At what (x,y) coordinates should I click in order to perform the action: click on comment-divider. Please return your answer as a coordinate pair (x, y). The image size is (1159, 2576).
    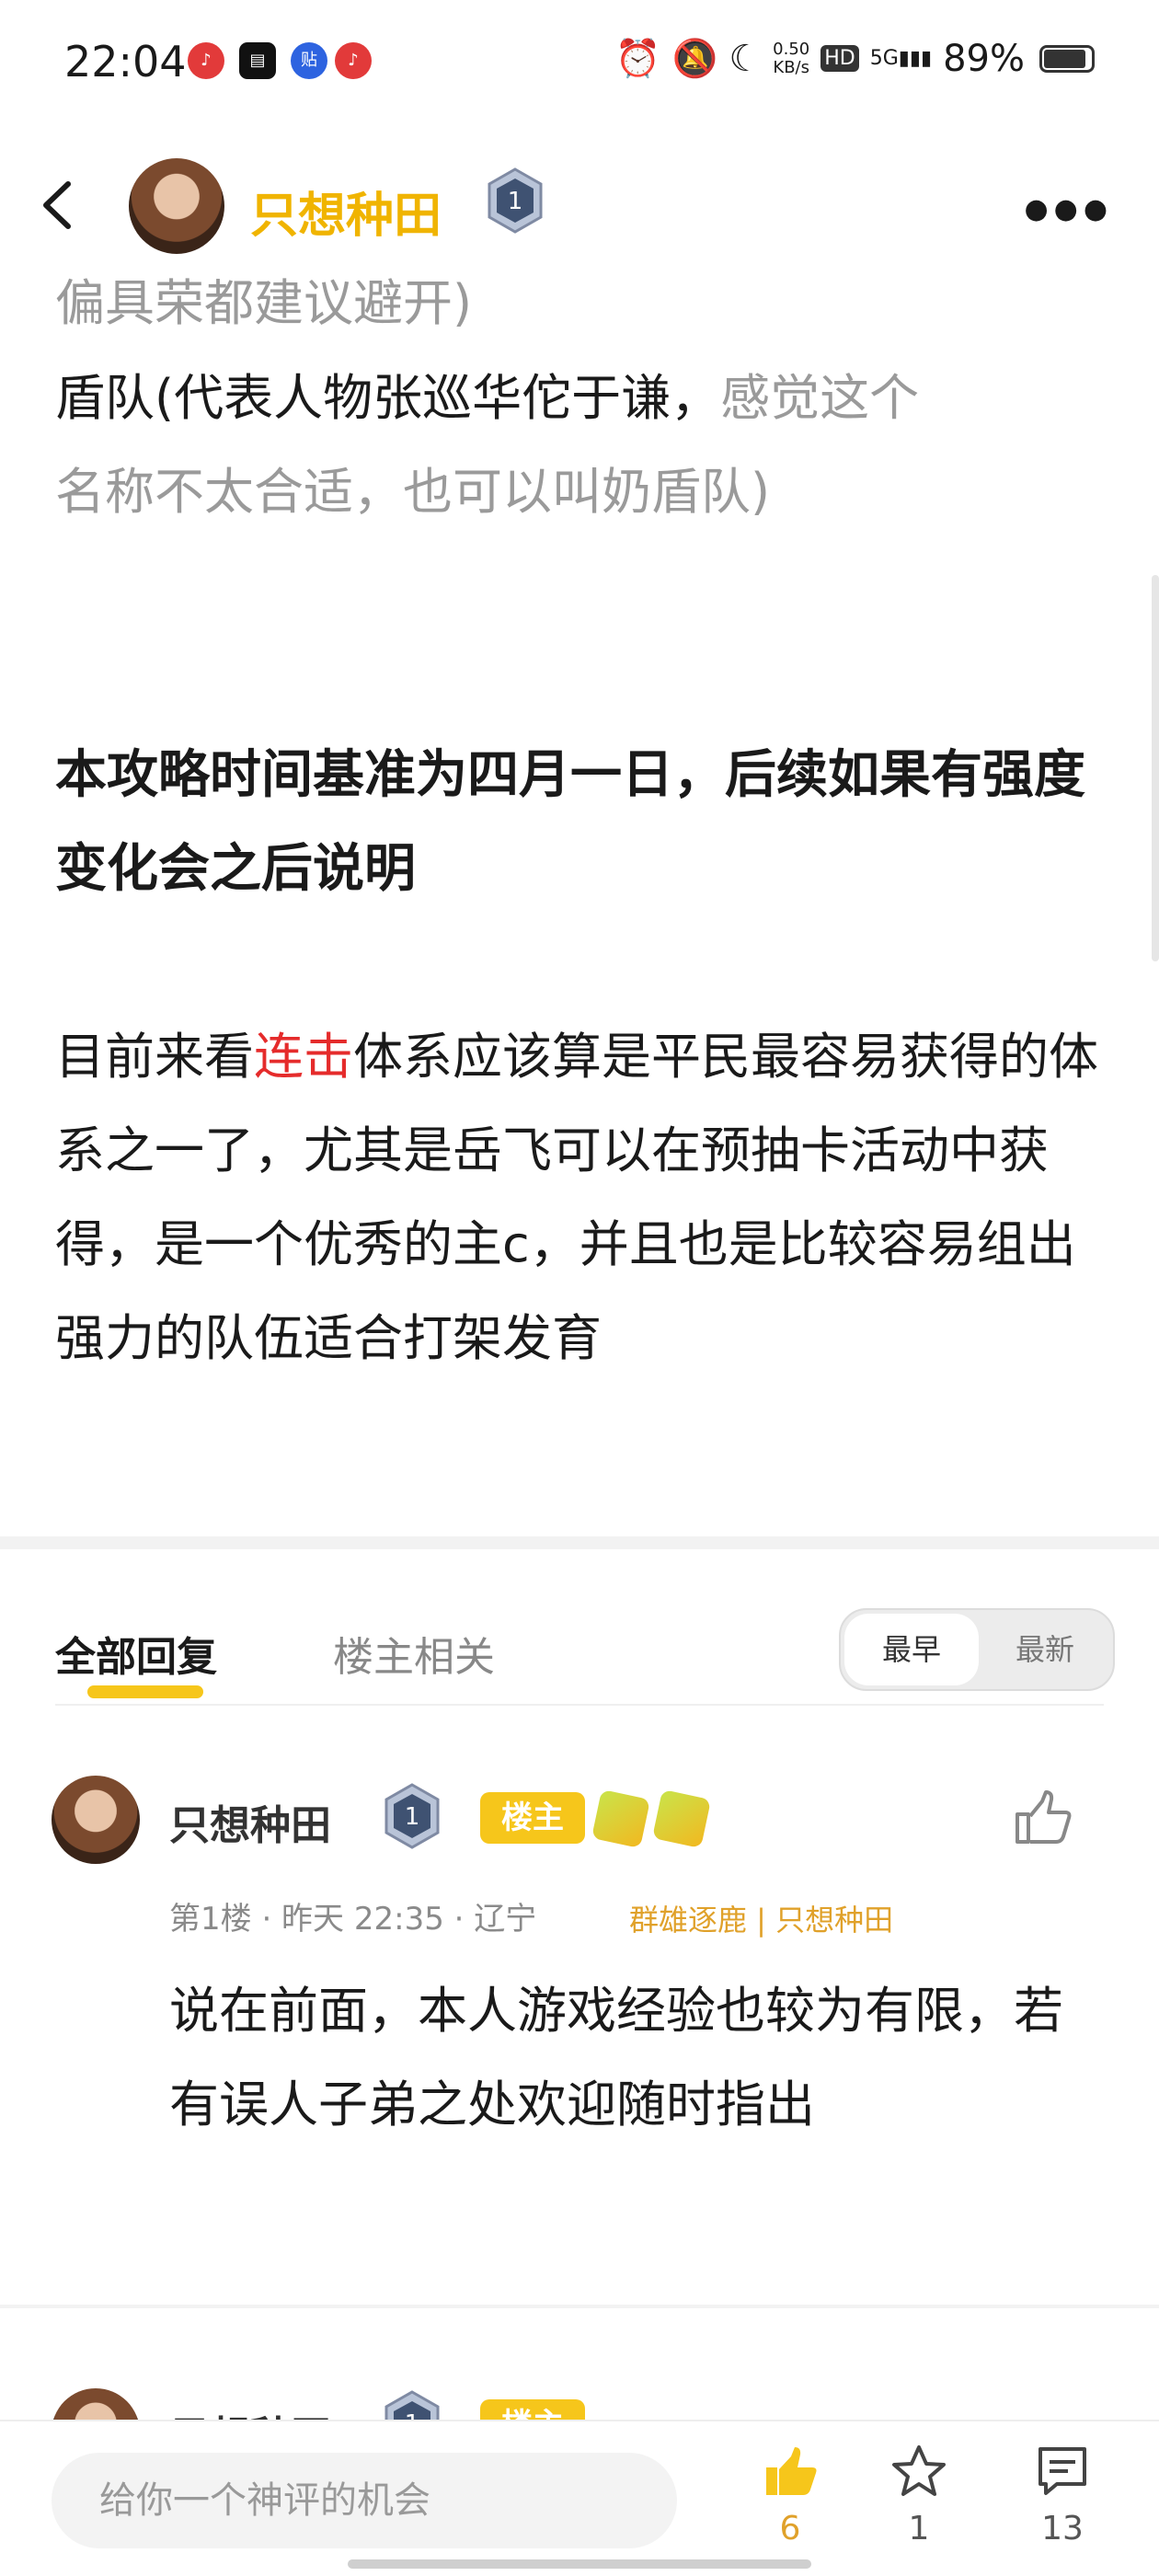
    Looking at the image, I should click on (579, 2306).